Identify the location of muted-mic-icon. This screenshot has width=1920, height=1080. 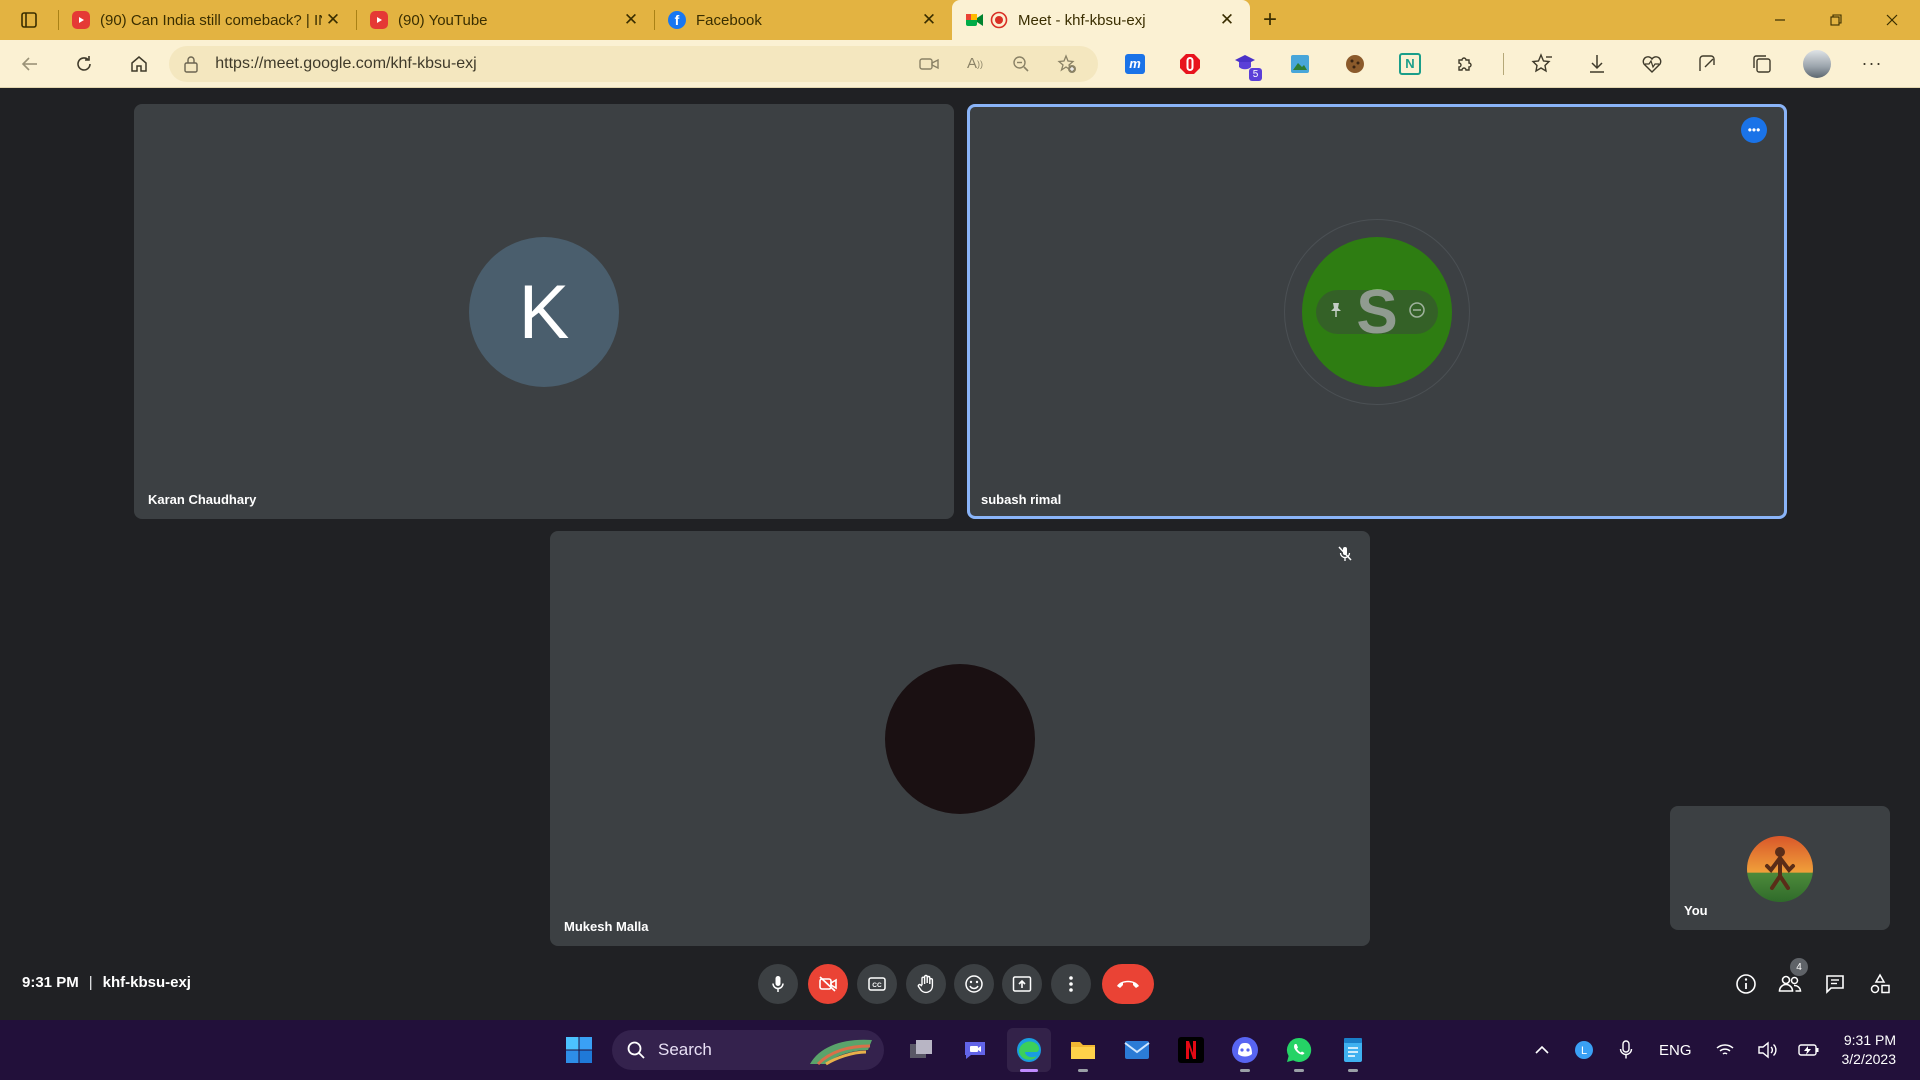
(1345, 554).